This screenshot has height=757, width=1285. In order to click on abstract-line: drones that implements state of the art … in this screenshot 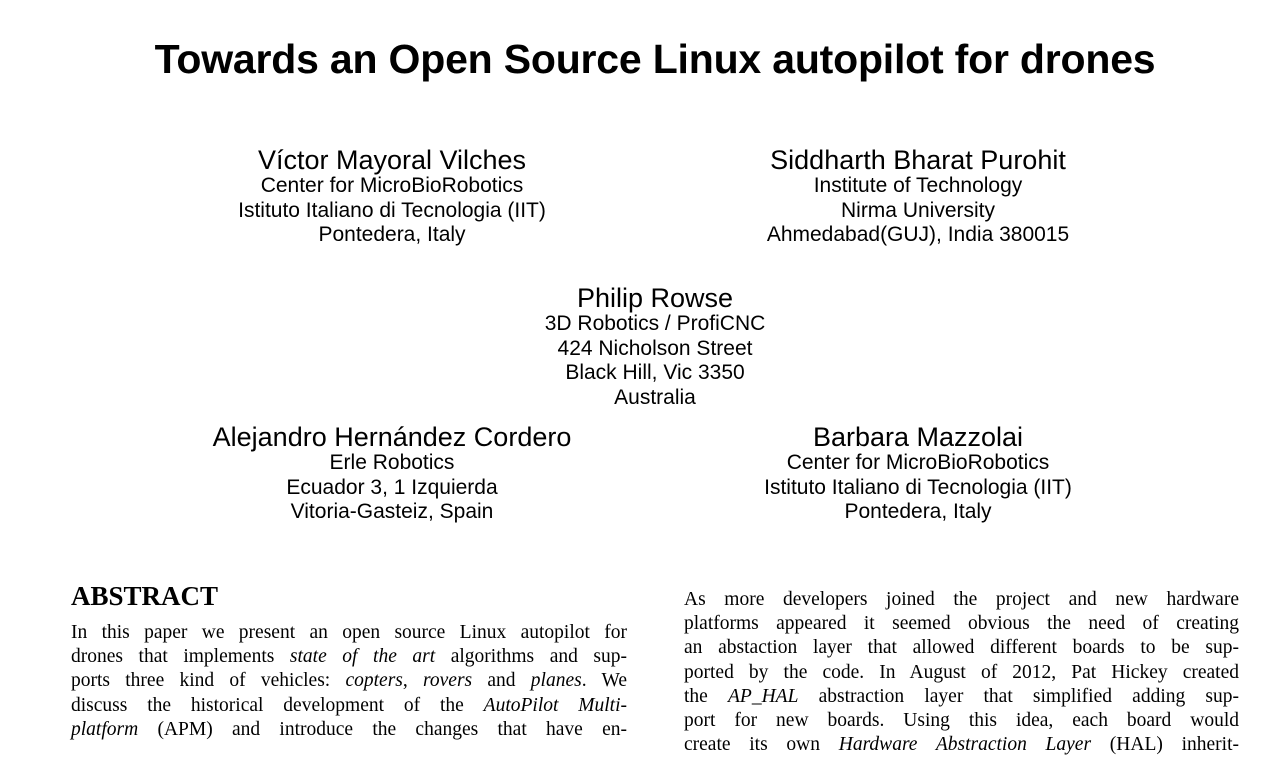, I will do `click(349, 657)`.